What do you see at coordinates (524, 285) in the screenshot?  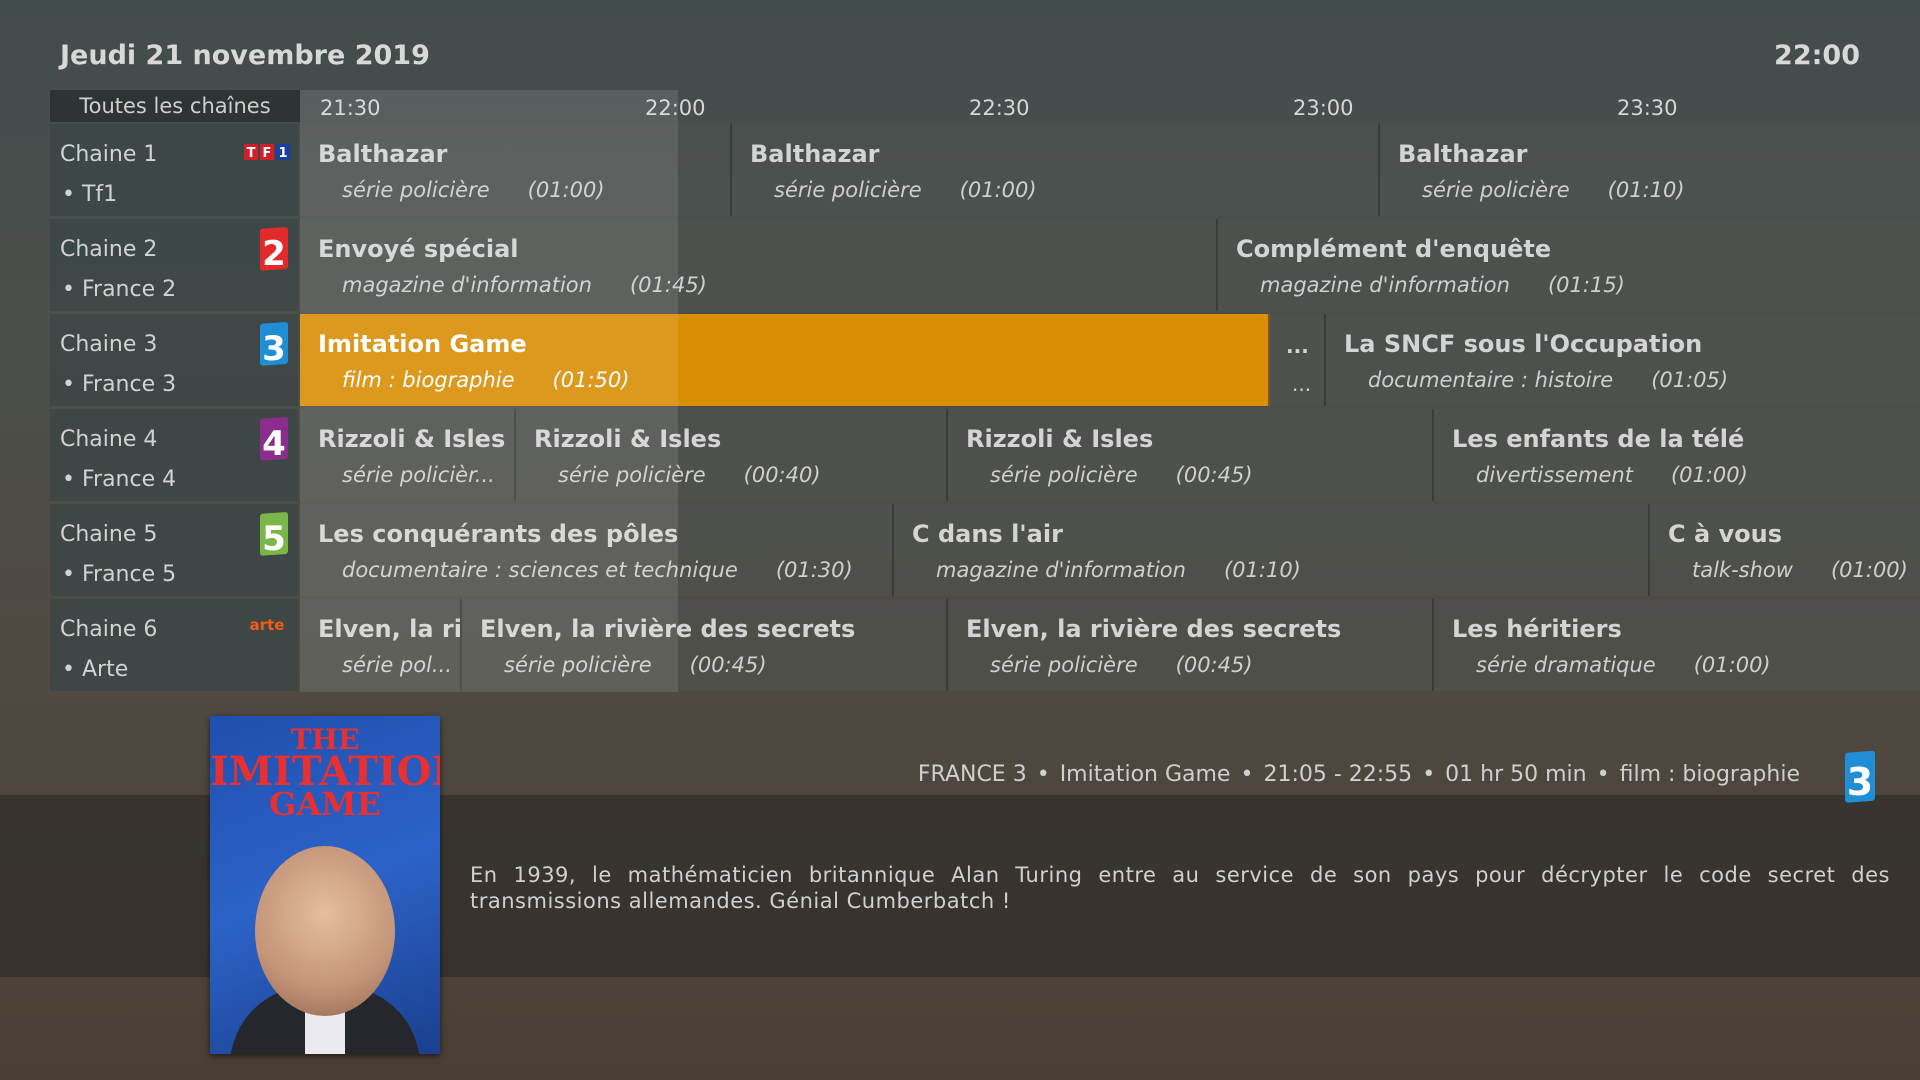 I see `program-genre: magazine d'information (01:45)` at bounding box center [524, 285].